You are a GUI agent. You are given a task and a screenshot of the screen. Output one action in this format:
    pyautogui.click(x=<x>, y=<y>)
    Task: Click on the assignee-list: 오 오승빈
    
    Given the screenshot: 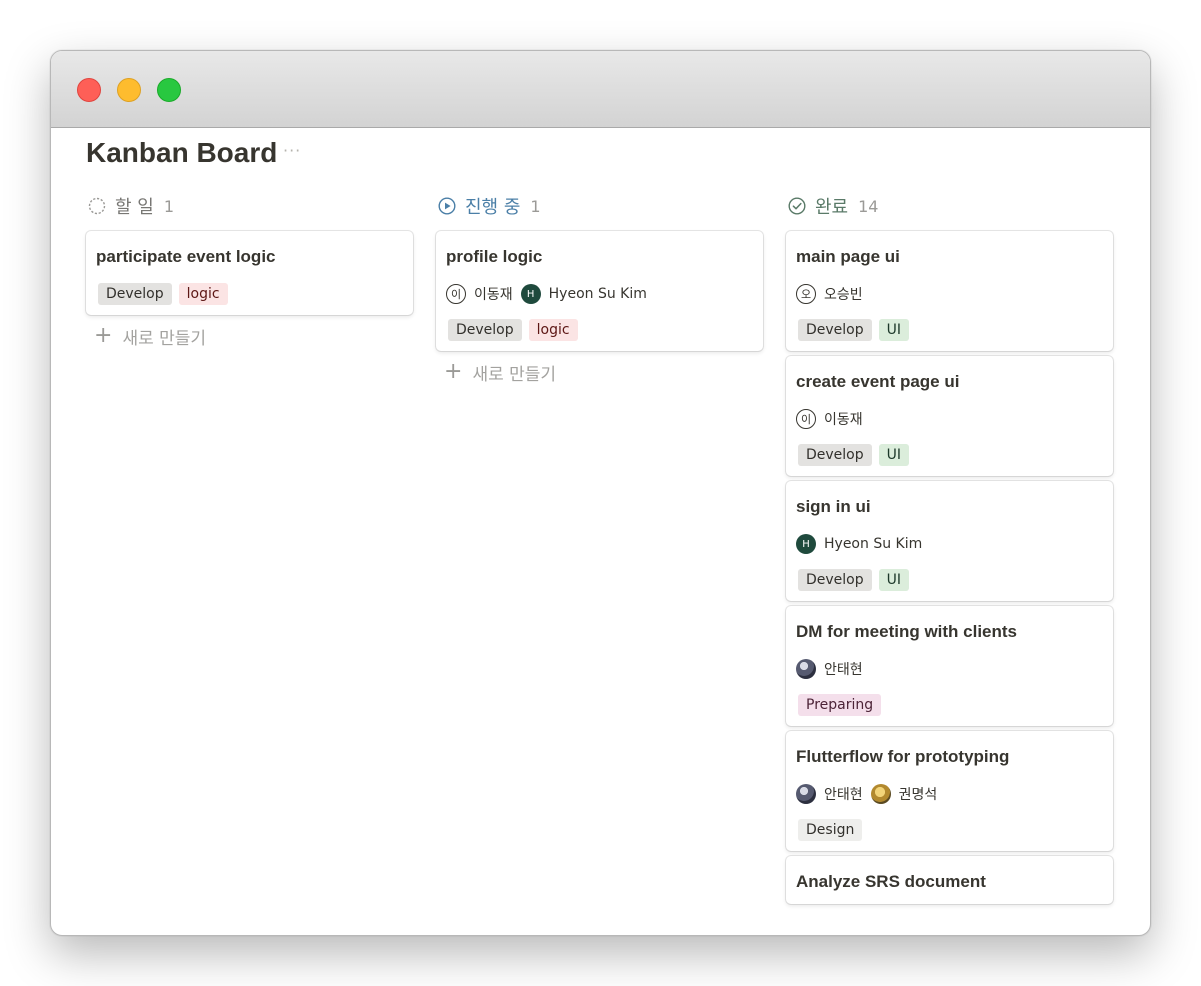 What is the action you would take?
    pyautogui.click(x=949, y=294)
    